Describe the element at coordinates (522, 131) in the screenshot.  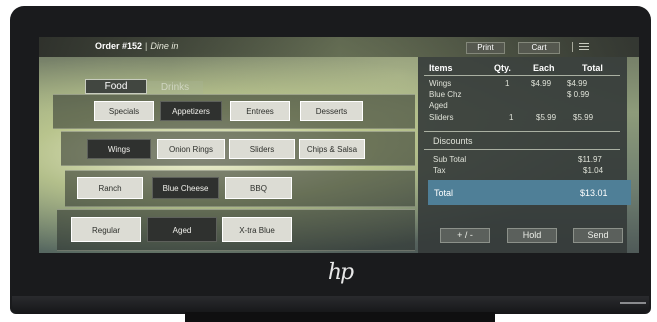
I see `items-divider` at that location.